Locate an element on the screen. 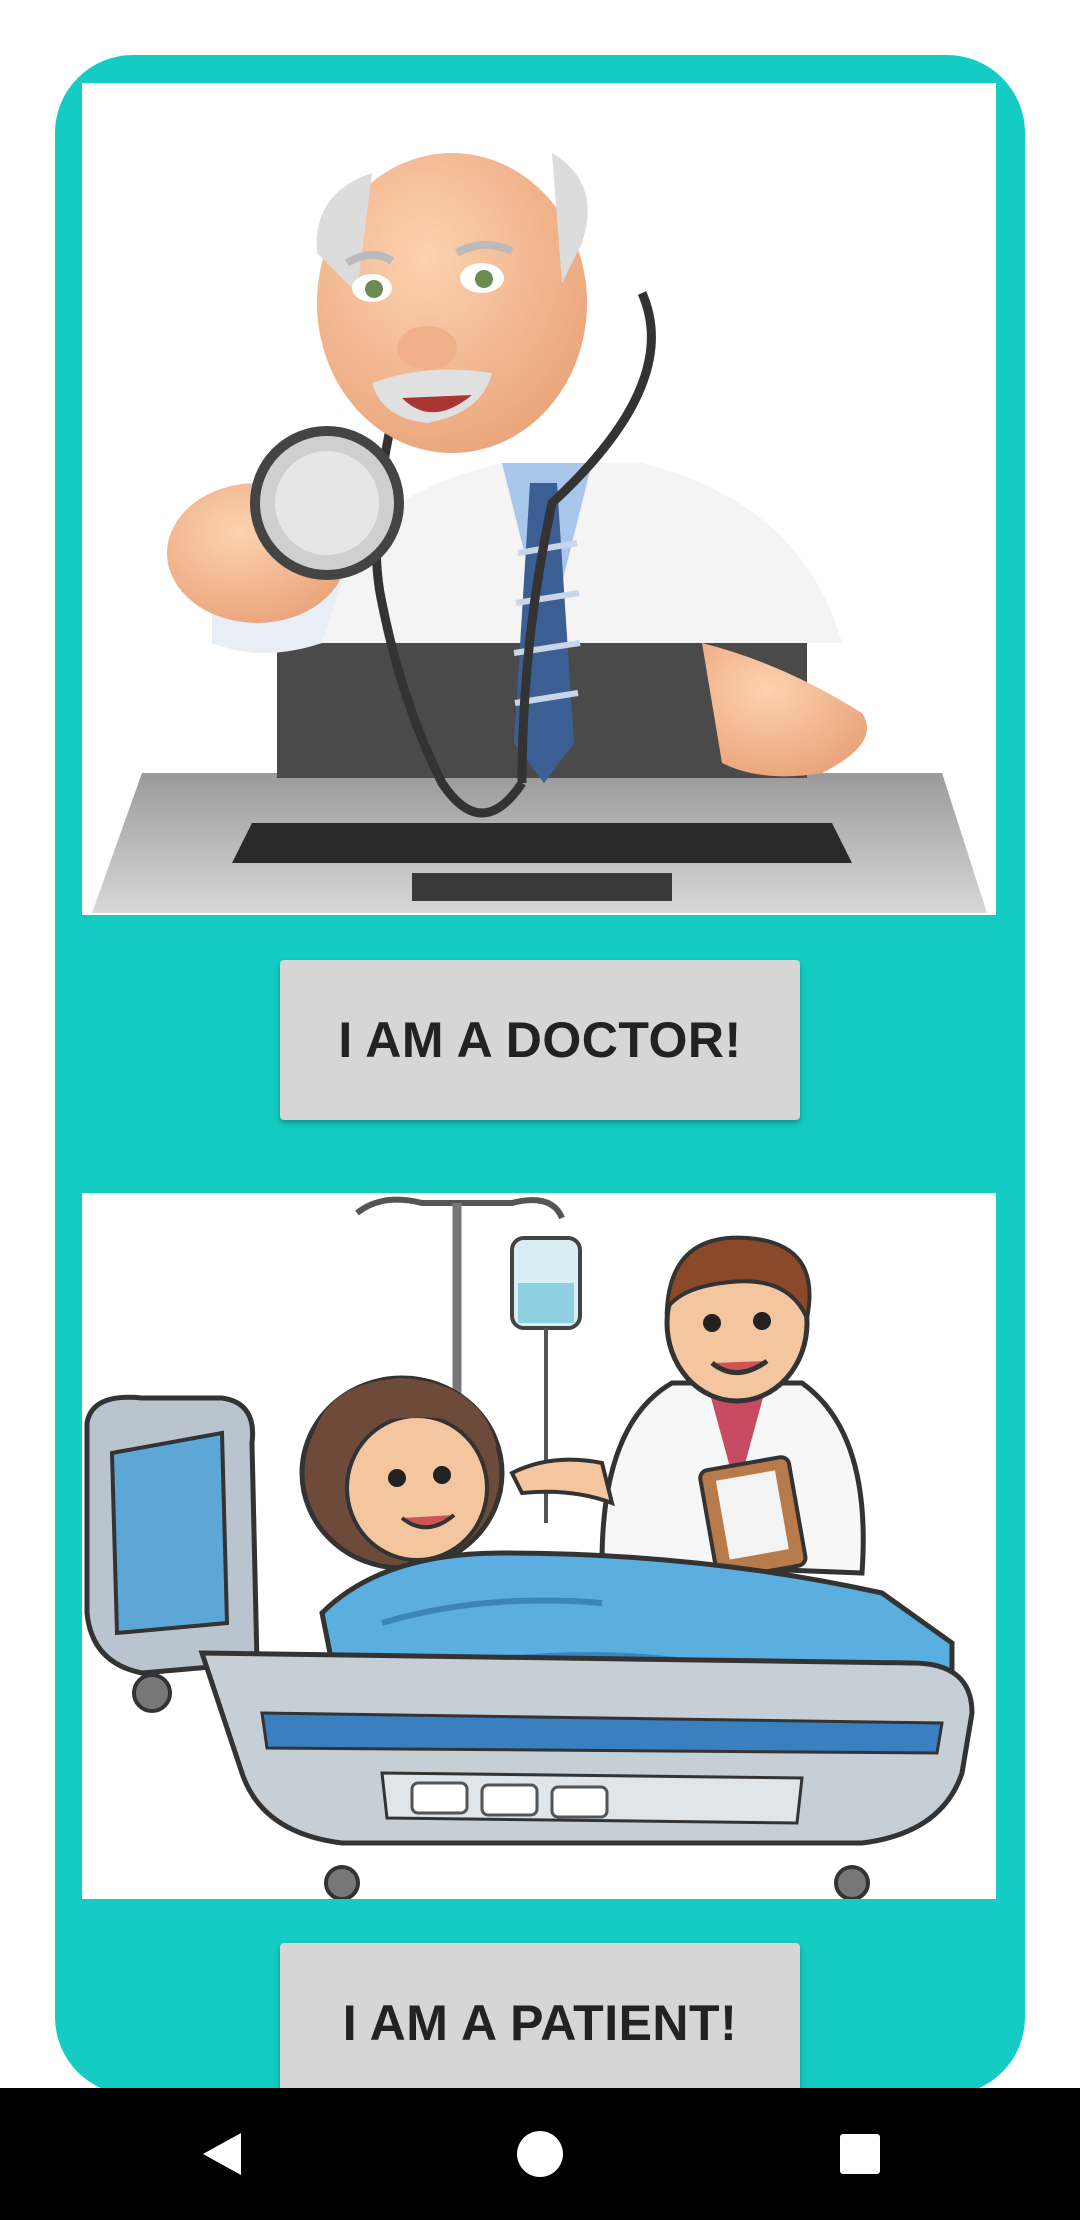 This screenshot has height=2220, width=1080. back-triangle-icon is located at coordinates (222, 2154).